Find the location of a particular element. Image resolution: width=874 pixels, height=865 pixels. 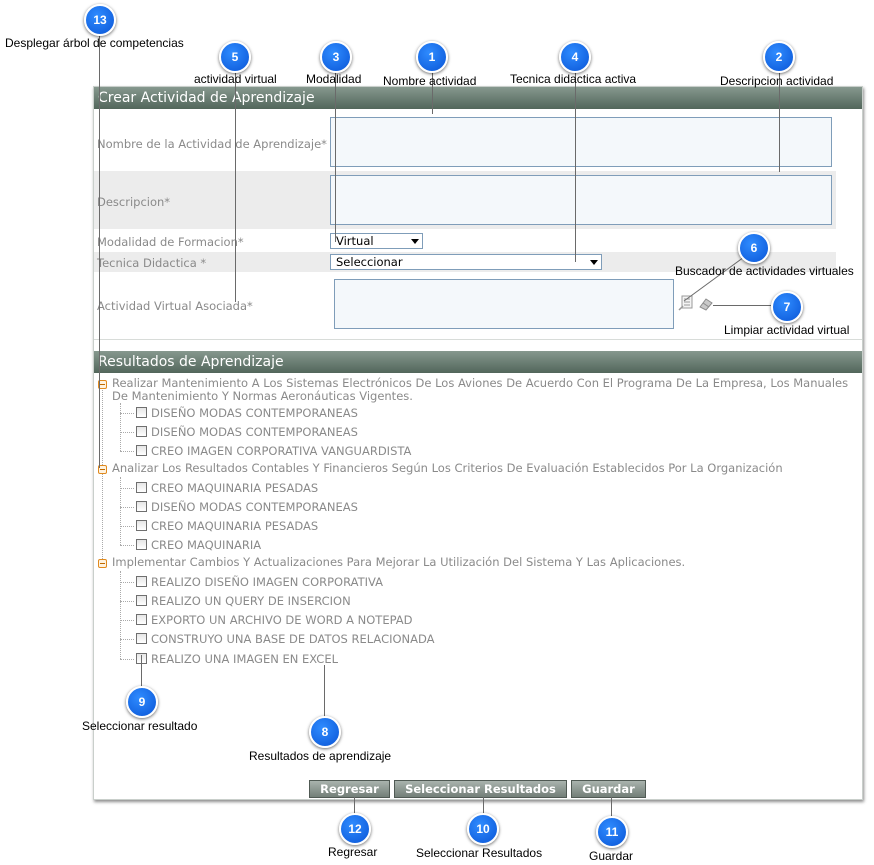

annotation-label: Tecnica didactica activa is located at coordinates (573, 79).